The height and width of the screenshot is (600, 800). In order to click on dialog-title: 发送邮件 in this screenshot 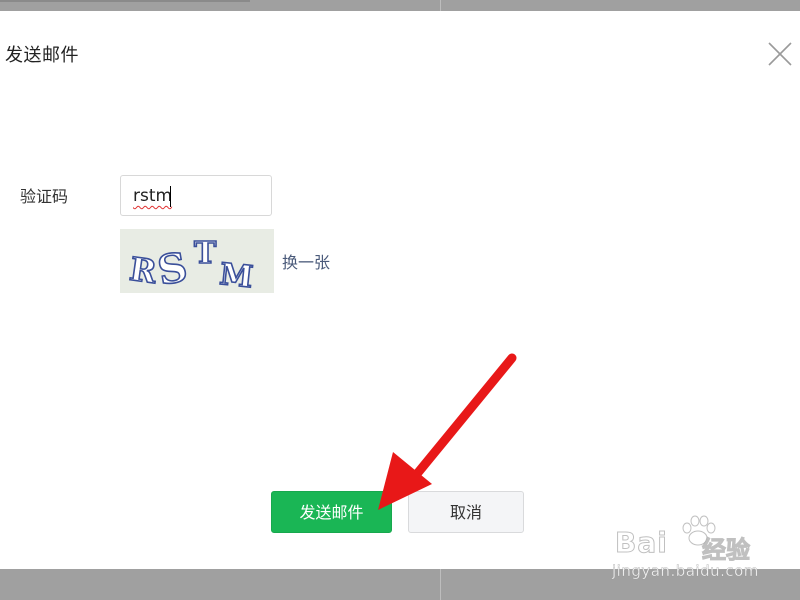, I will do `click(42, 55)`.